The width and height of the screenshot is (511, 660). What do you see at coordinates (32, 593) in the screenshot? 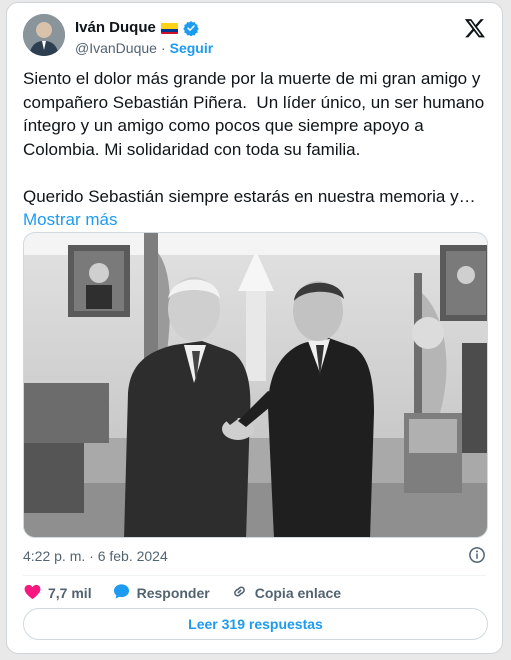
I see `heart-icon` at bounding box center [32, 593].